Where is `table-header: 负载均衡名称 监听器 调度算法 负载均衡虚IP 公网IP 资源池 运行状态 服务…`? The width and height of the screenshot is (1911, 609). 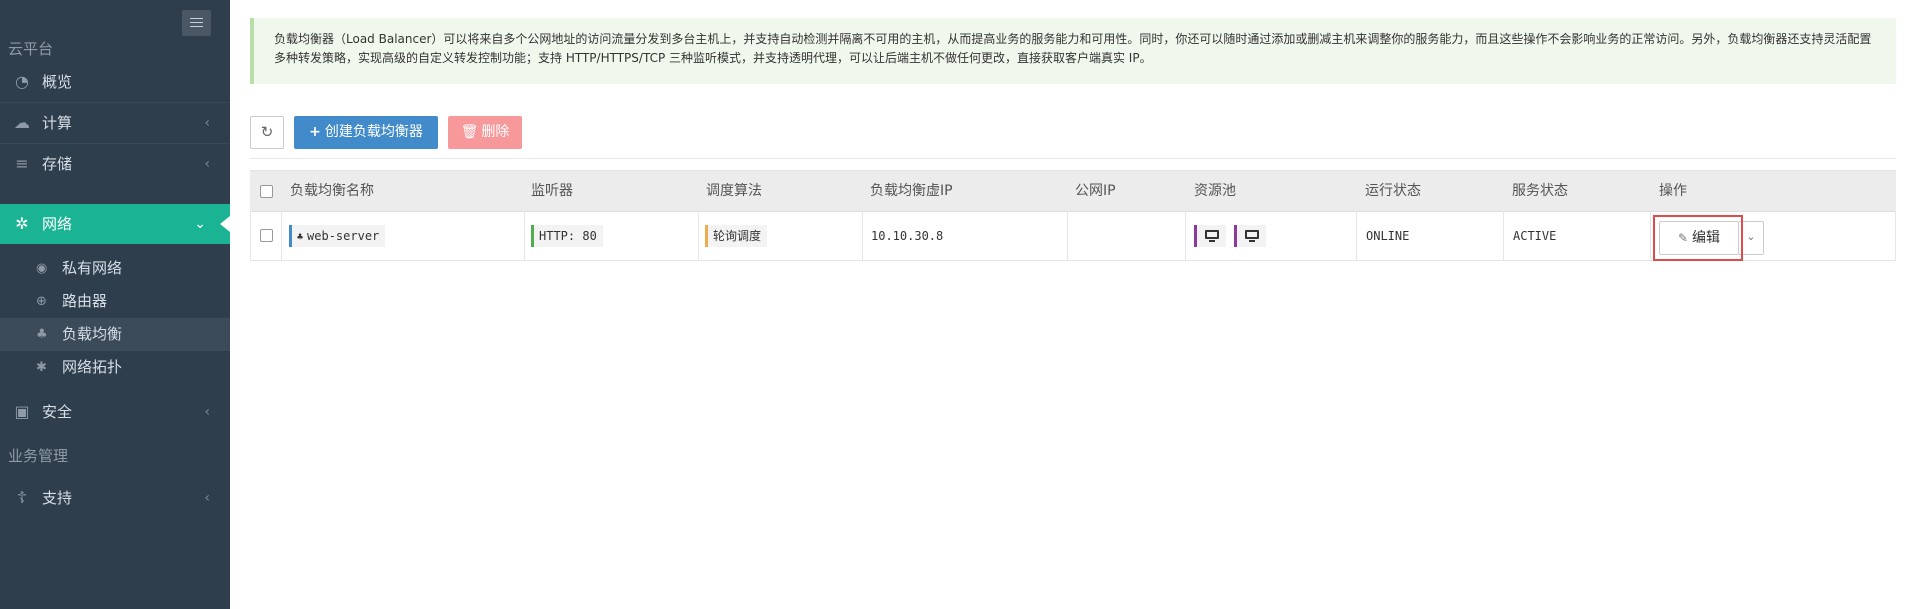 table-header: 负载均衡名称 监听器 调度算法 负载均衡虚IP 公网IP 资源池 运行状态 服务… is located at coordinates (1073, 191).